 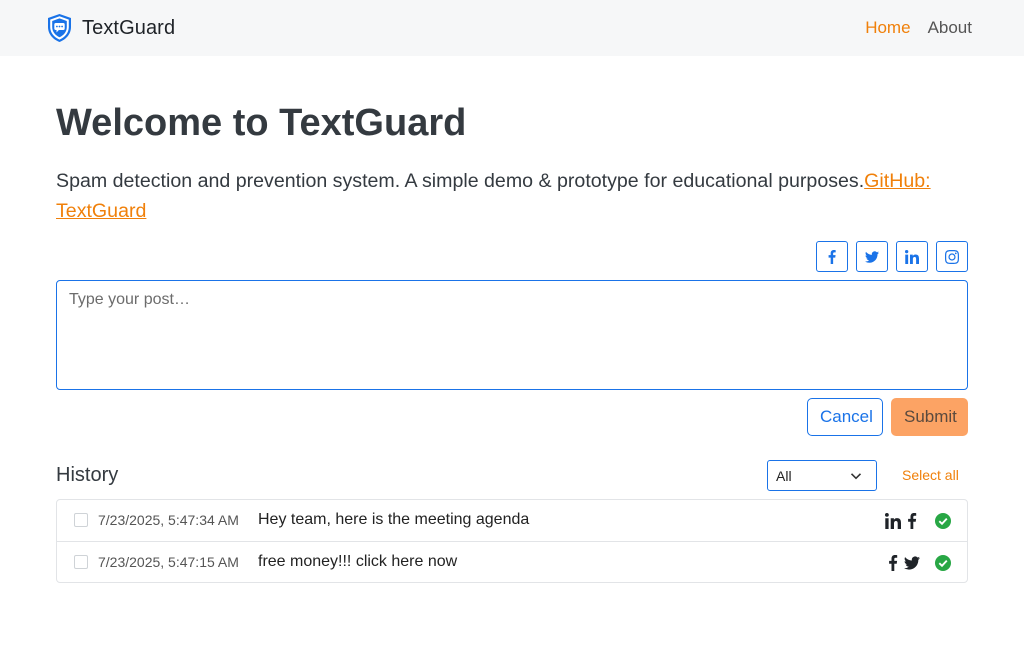 What do you see at coordinates (918, 28) in the screenshot?
I see `nav-links: Home About` at bounding box center [918, 28].